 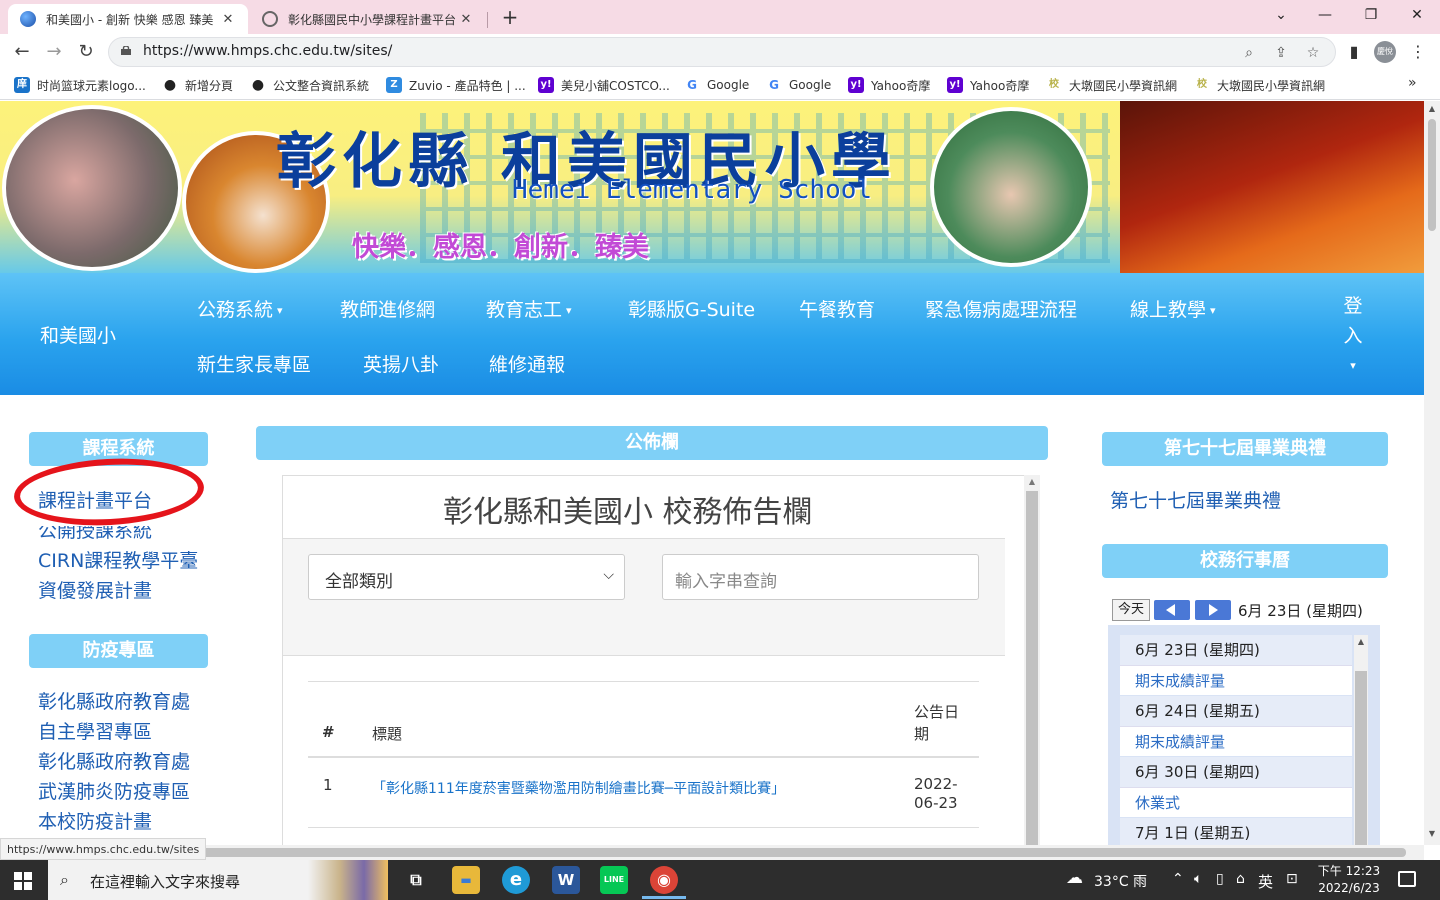 I want to click on search-icon: ⌕, so click(x=64, y=879).